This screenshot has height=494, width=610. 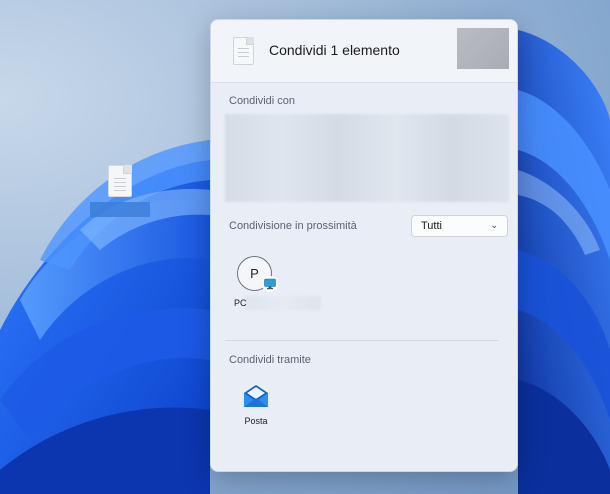 What do you see at coordinates (270, 284) in the screenshot?
I see `monitor-icon` at bounding box center [270, 284].